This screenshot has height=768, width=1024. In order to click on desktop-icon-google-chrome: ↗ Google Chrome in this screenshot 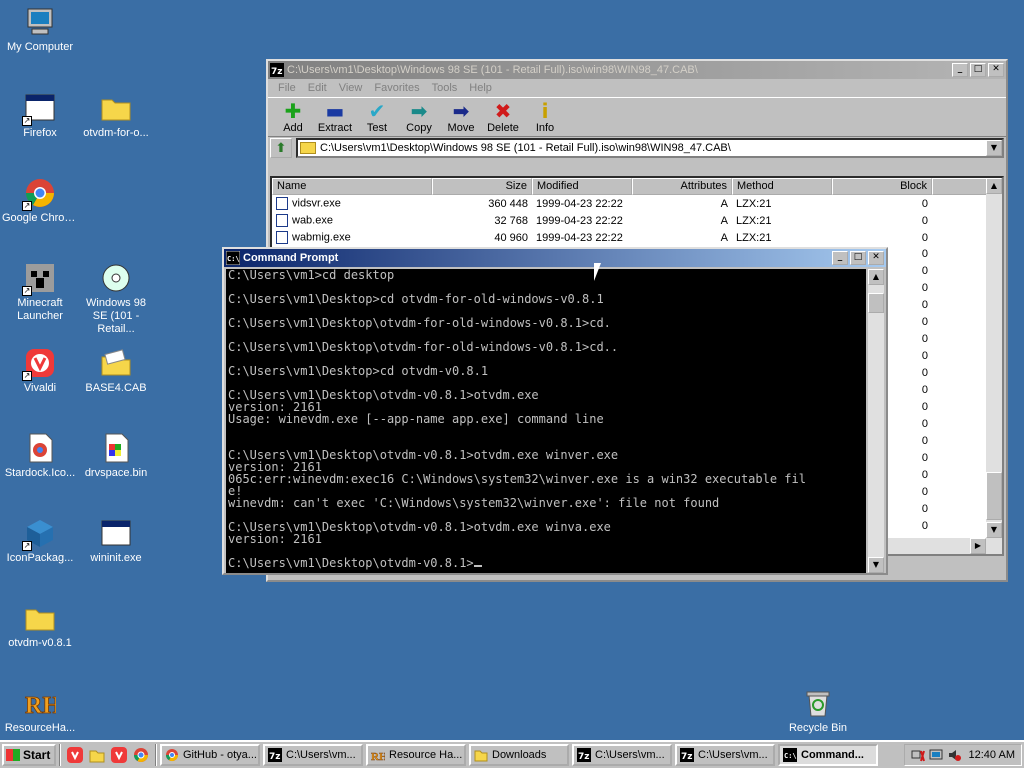, I will do `click(40, 201)`.